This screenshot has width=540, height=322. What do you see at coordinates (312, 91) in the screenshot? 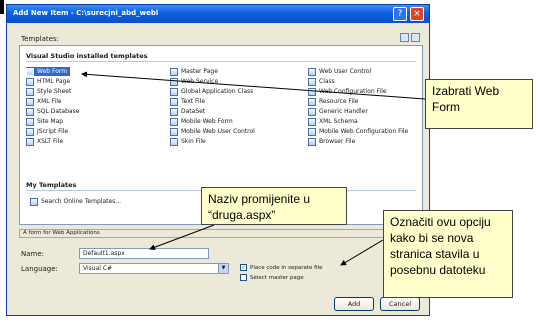
I see `web-configuration-file-icon` at bounding box center [312, 91].